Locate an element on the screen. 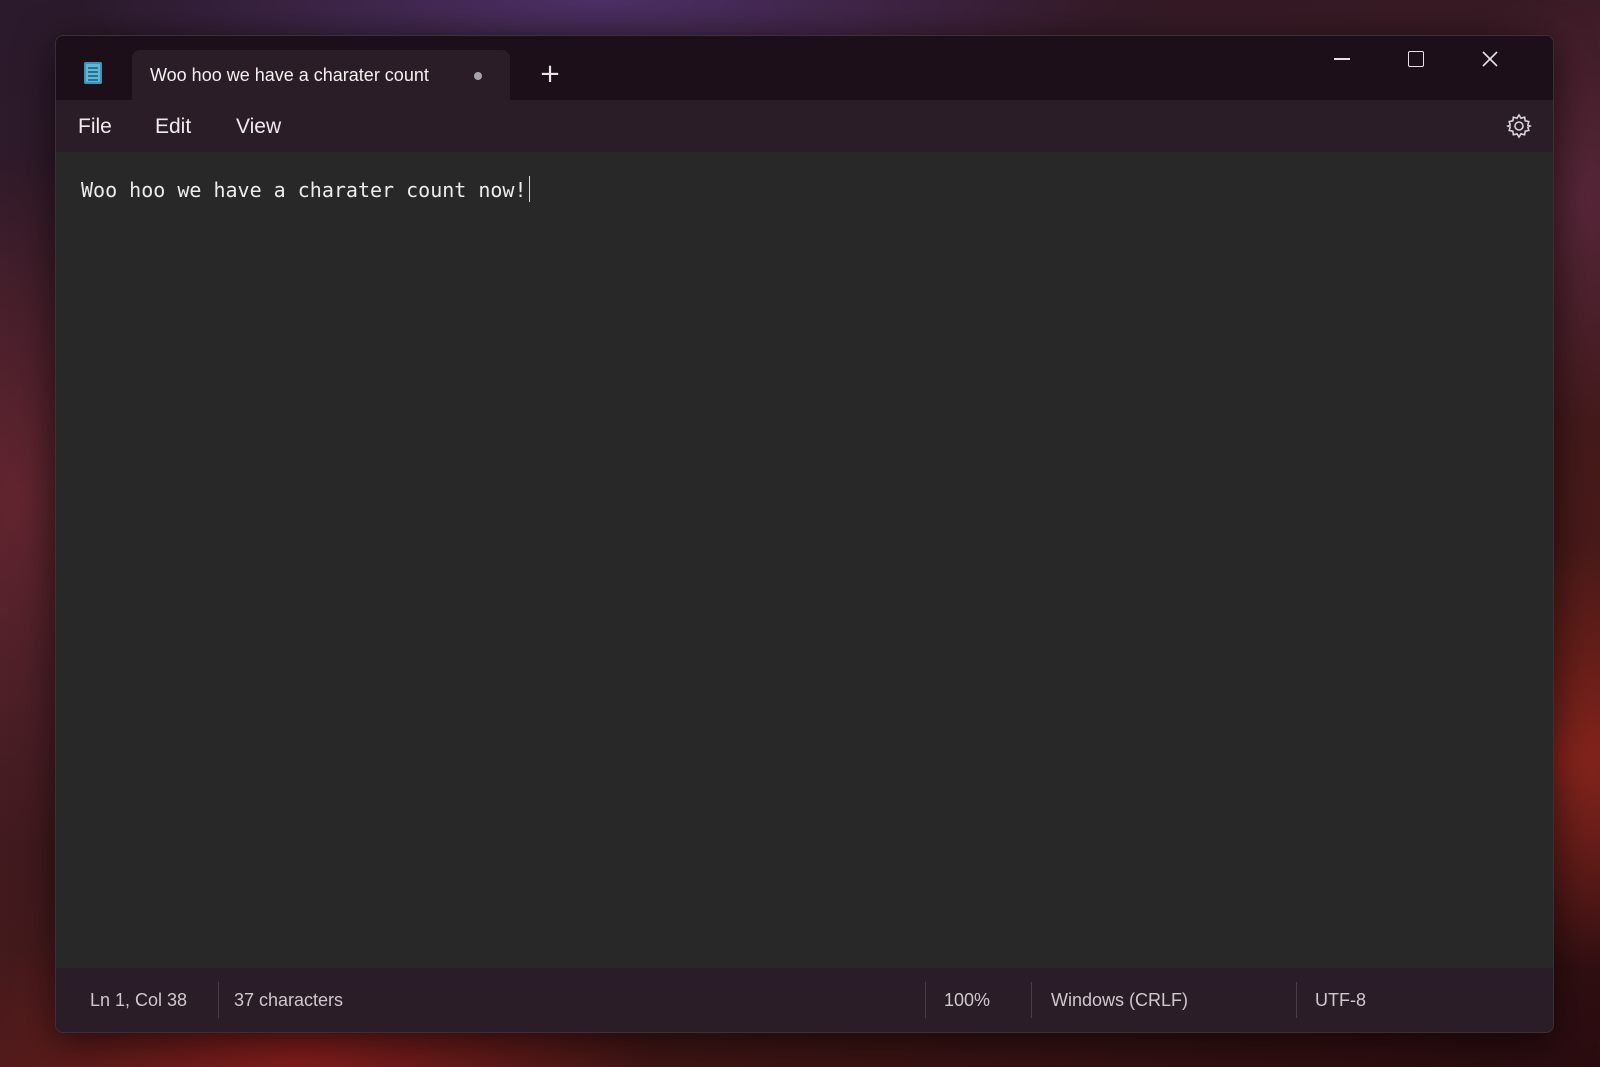 Image resolution: width=1600 pixels, height=1067 pixels. character-count: 37 characters is located at coordinates (289, 1000).